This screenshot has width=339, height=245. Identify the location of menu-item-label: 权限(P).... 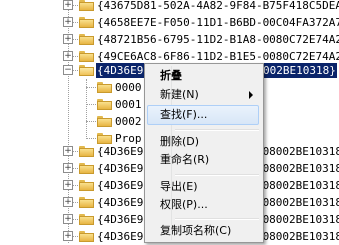
(184, 204).